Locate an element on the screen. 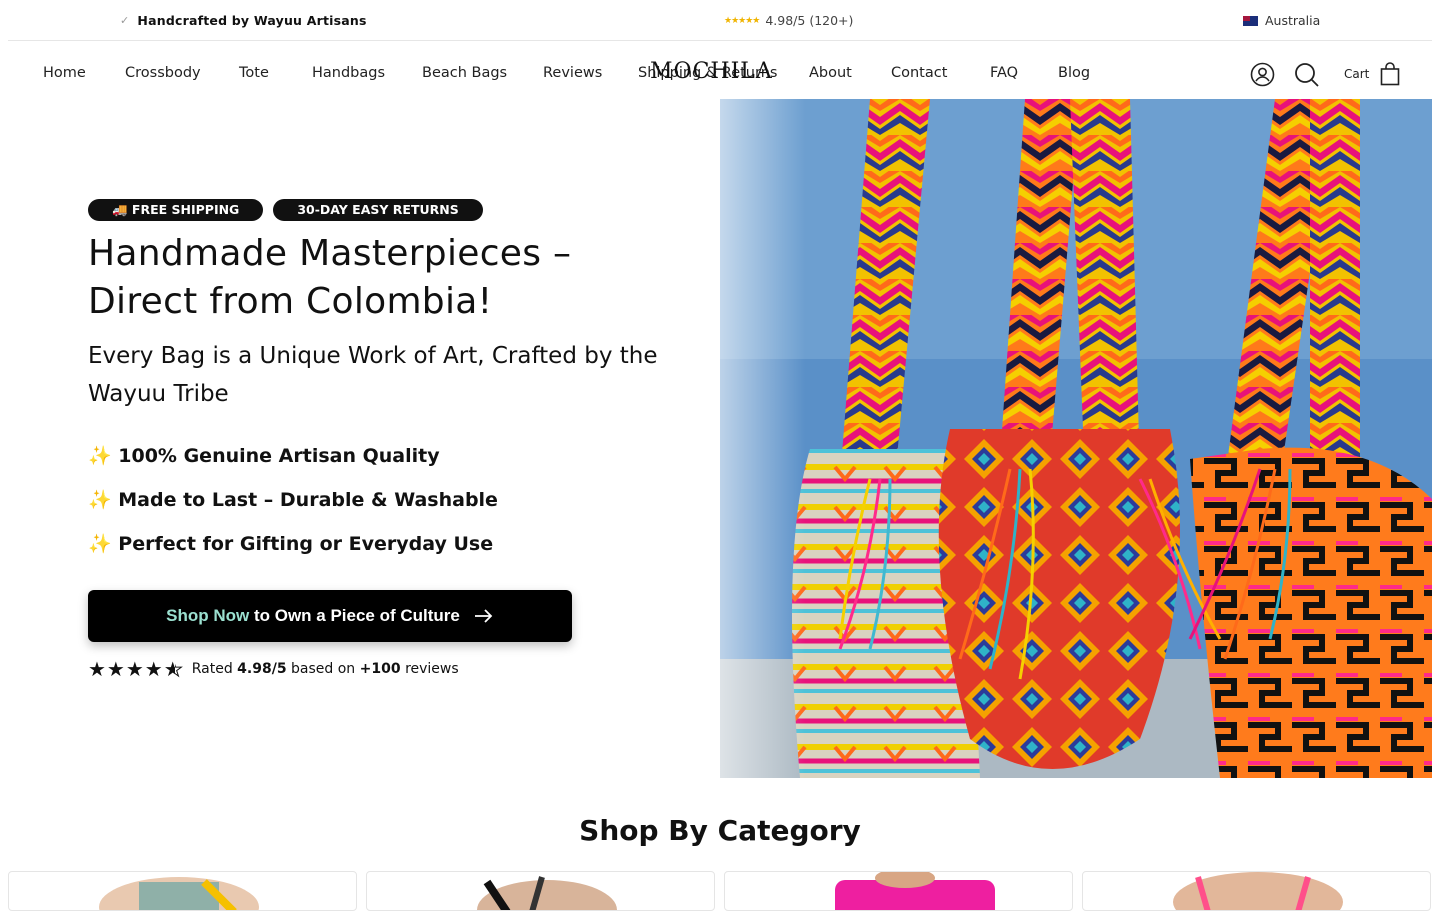  brand-logo: MOCHILA is located at coordinates (711, 71).